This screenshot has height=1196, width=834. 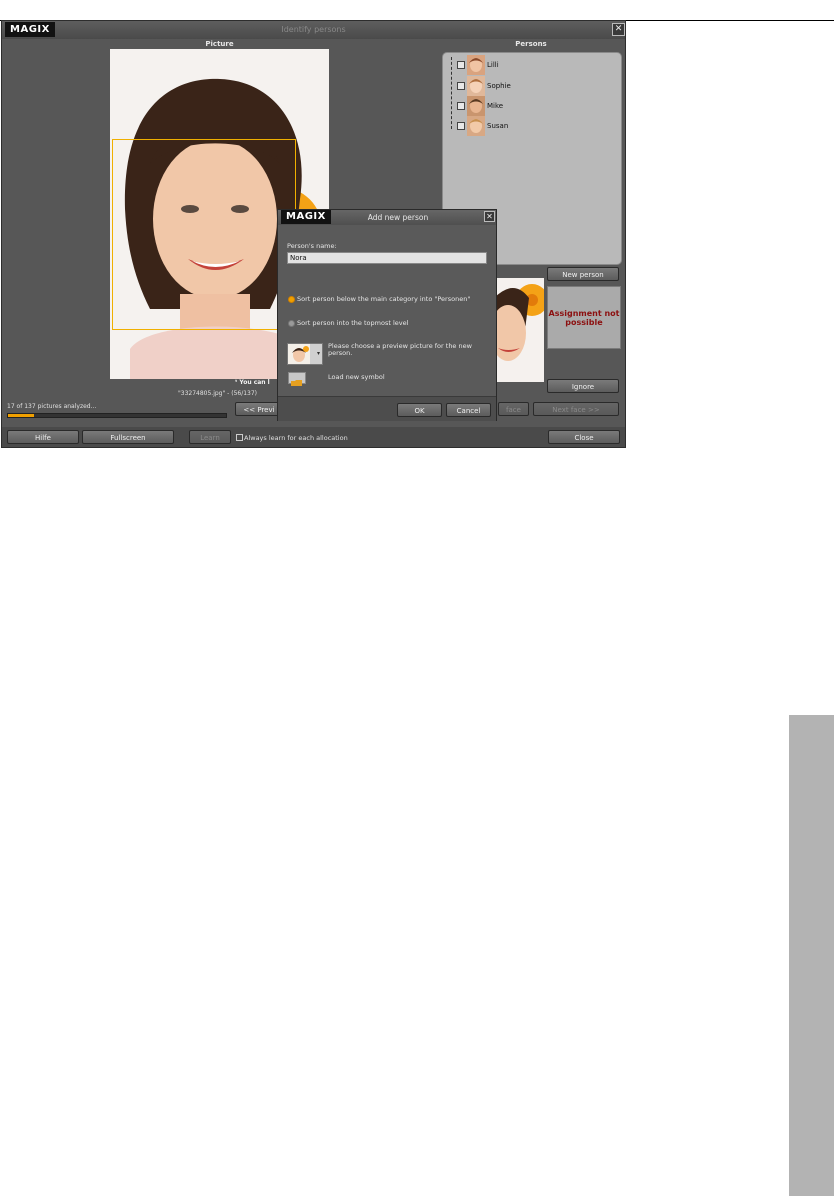 I want to click on next-face-button: Next face >>, so click(x=576, y=409).